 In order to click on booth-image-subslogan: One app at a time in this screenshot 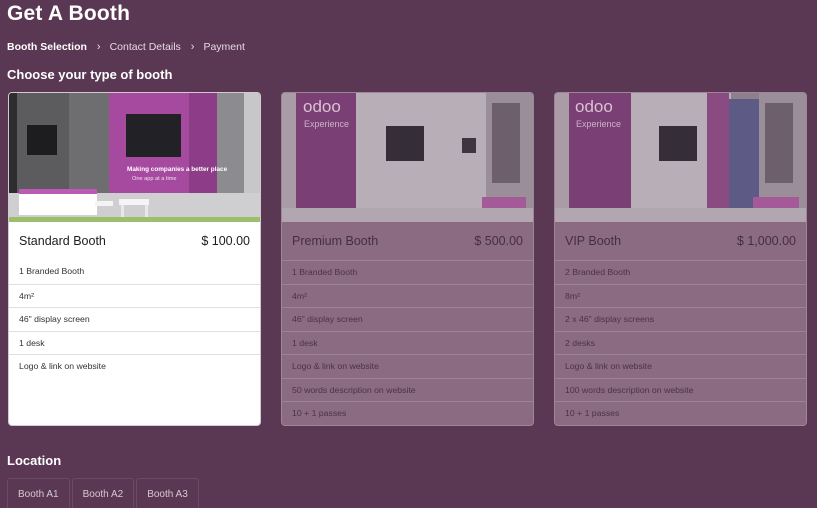, I will do `click(154, 179)`.